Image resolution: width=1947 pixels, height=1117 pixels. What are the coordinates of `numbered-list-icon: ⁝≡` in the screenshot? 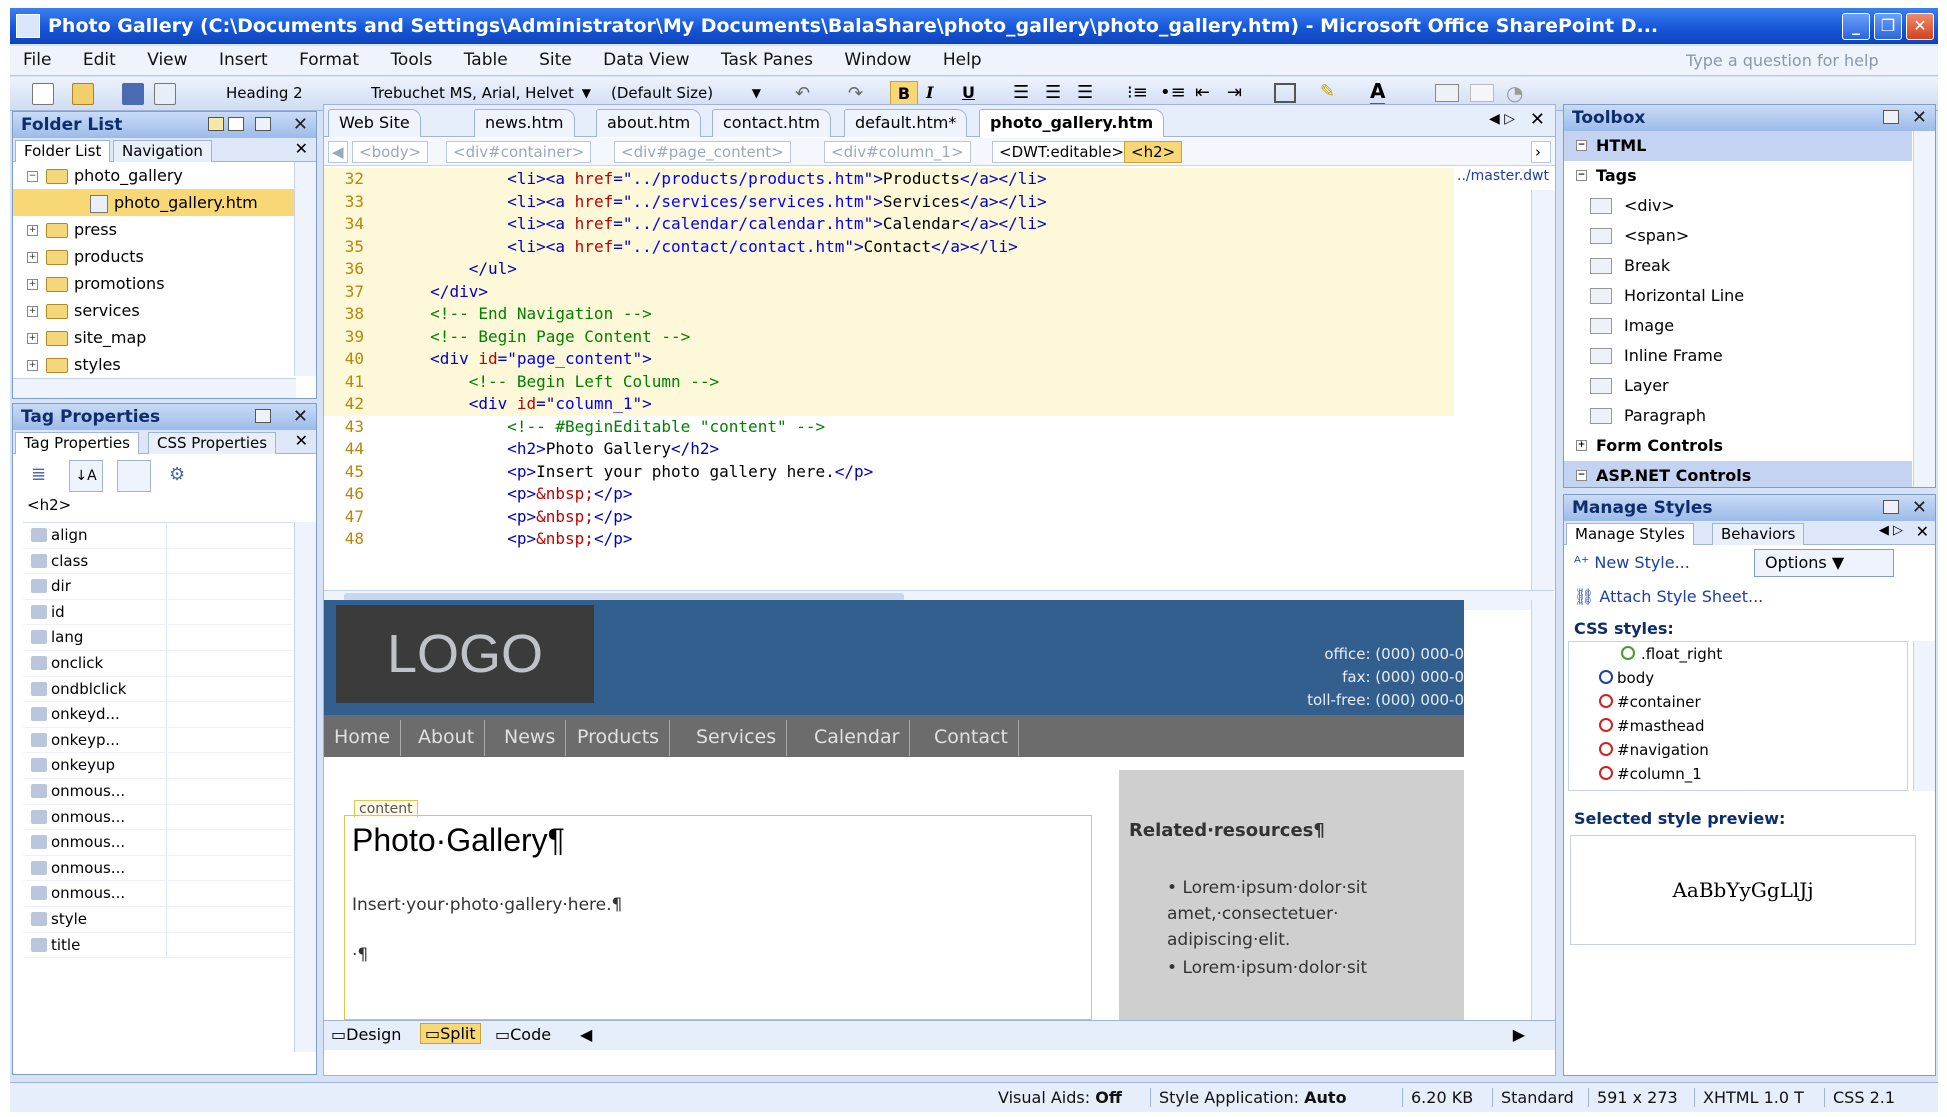 It's located at (1137, 92).